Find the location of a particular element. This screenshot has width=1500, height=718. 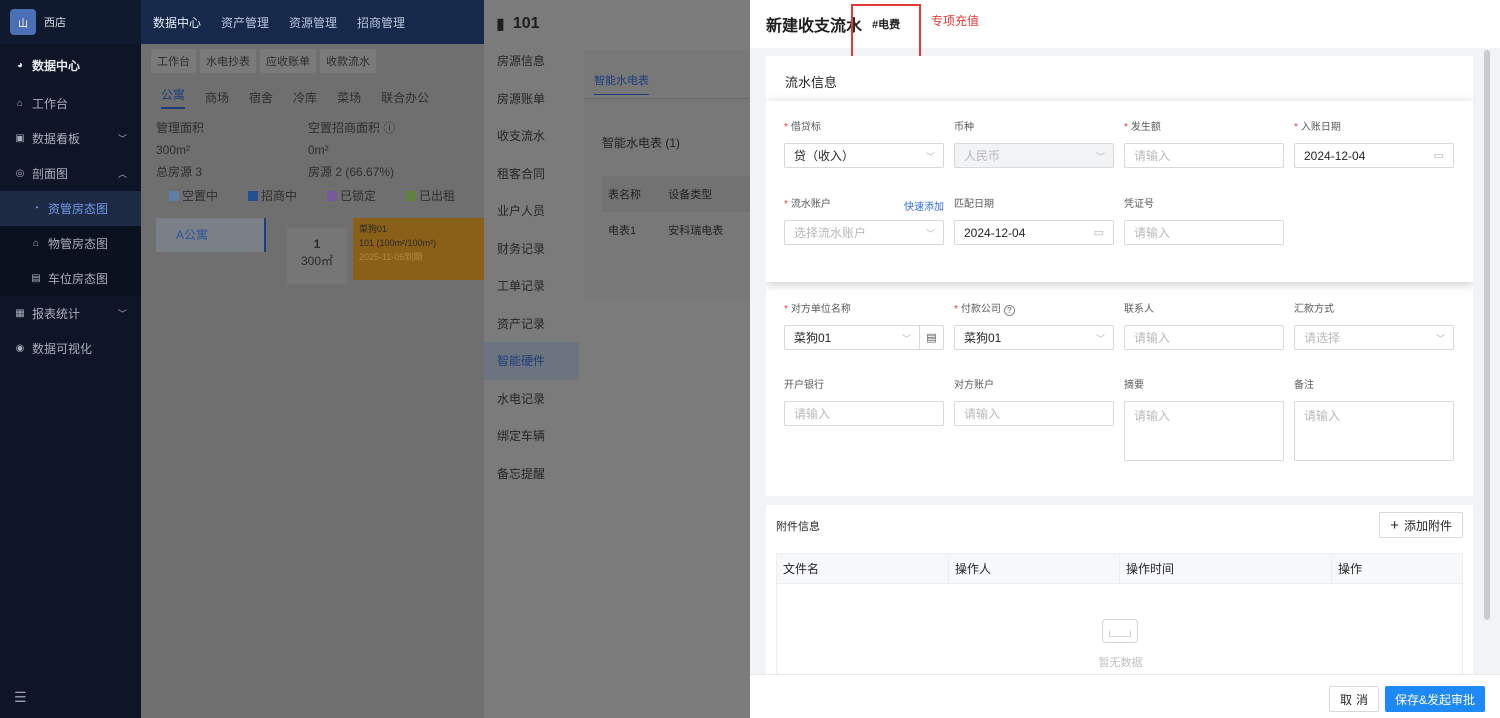

sidebar-item-profile: ◎ 剖面图 ︿ is located at coordinates (70, 173).